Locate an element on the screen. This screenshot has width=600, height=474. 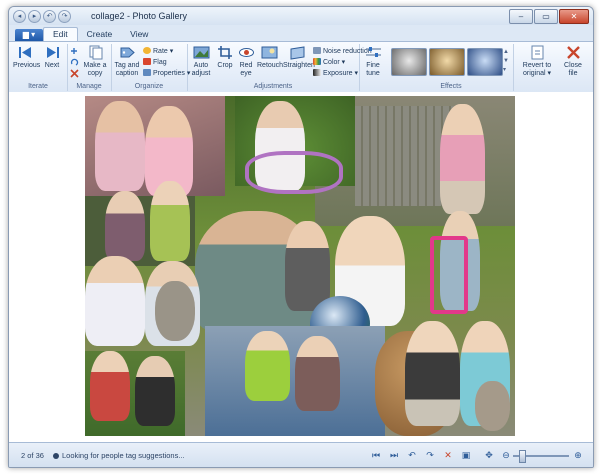
tag-caption-label: Tag and caption is located at coordinates (127, 69).